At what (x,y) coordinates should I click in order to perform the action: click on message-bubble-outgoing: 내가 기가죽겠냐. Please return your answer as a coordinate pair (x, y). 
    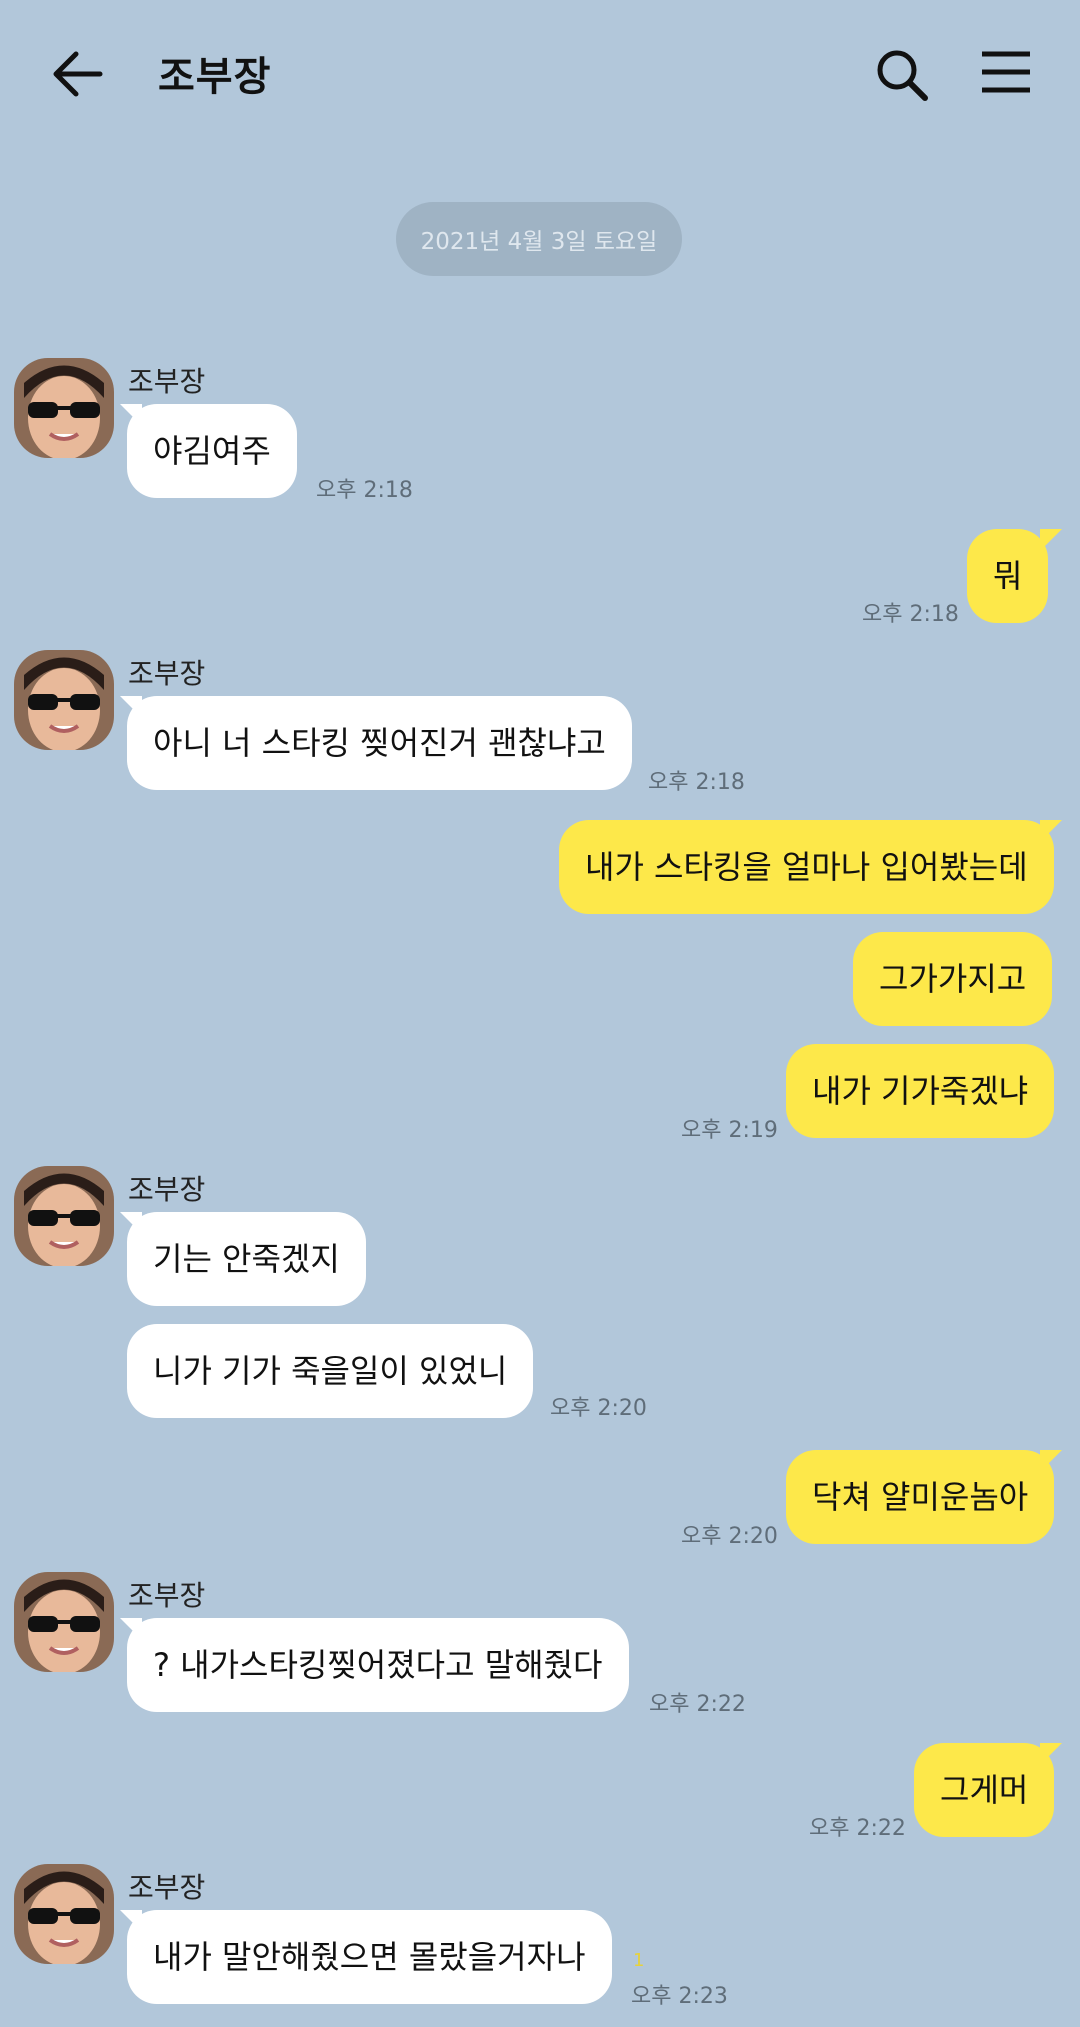
    Looking at the image, I should click on (920, 1091).